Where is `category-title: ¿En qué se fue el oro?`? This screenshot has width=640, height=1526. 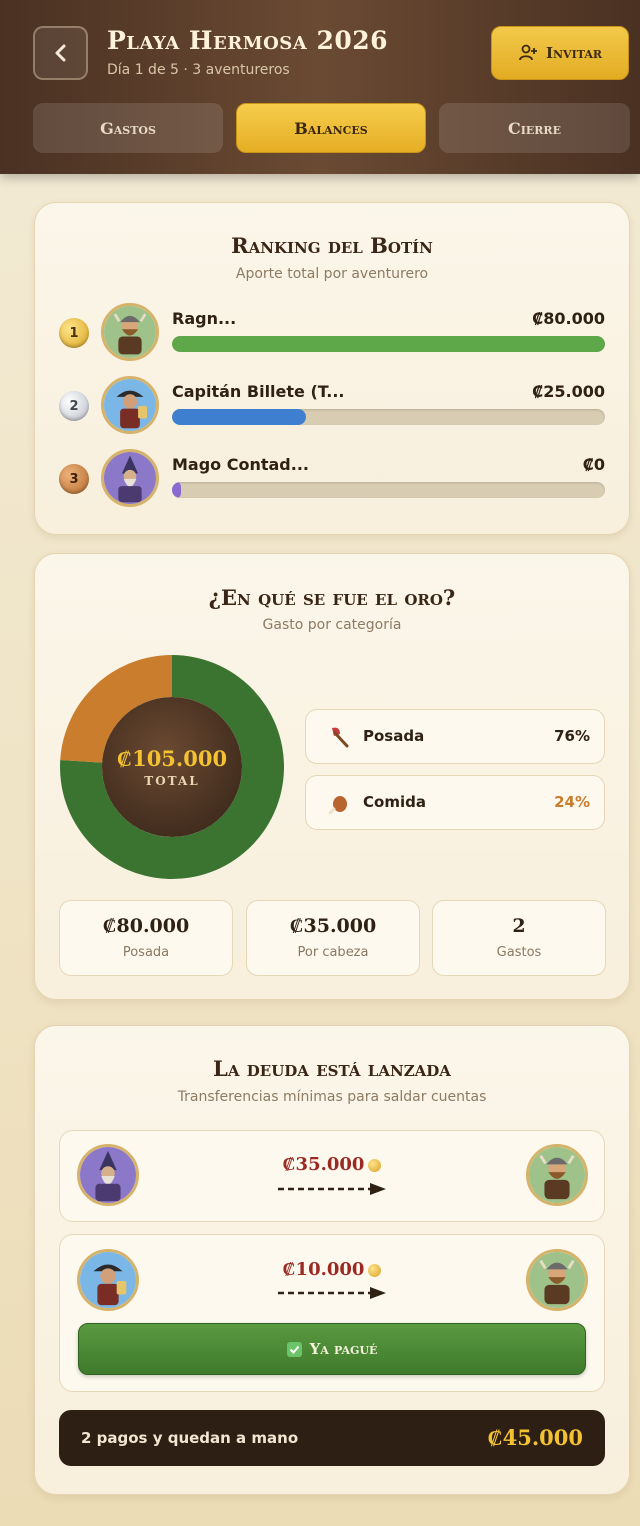 category-title: ¿En qué se fue el oro? is located at coordinates (332, 597).